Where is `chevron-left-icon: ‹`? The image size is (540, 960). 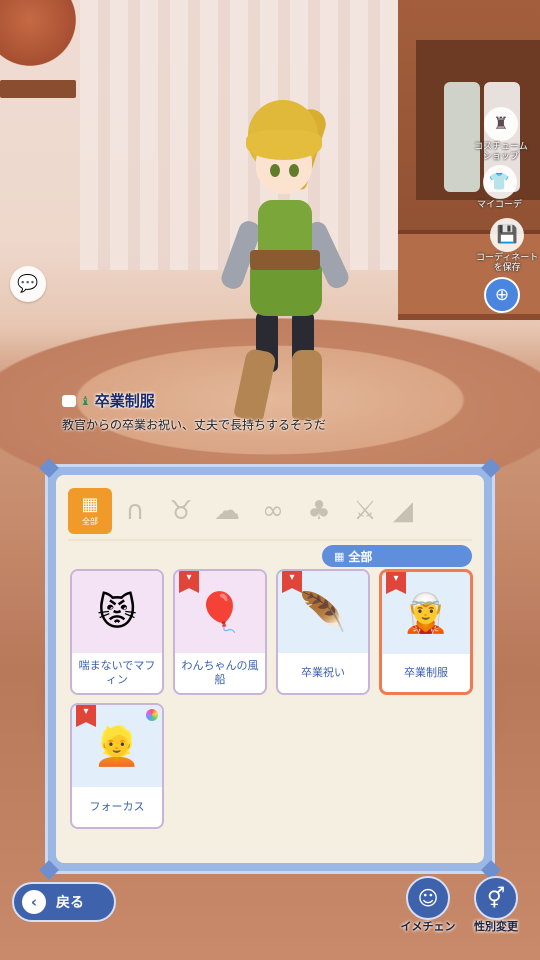 chevron-left-icon: ‹ is located at coordinates (34, 902).